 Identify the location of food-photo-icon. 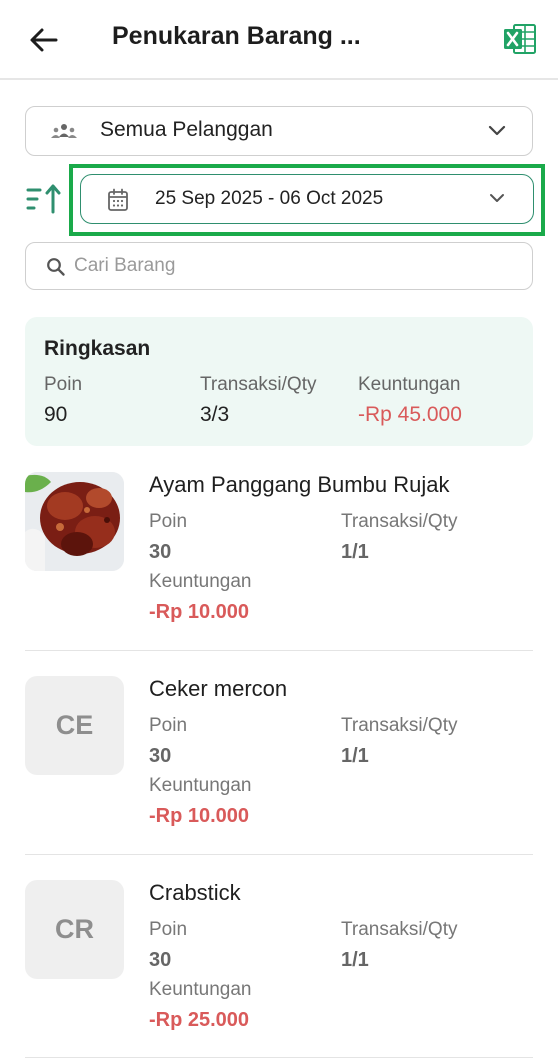
(74, 521).